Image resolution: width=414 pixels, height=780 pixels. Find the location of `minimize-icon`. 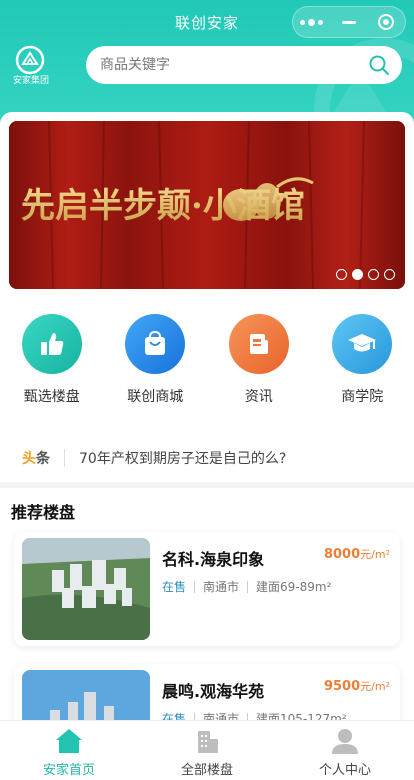

minimize-icon is located at coordinates (348, 22).